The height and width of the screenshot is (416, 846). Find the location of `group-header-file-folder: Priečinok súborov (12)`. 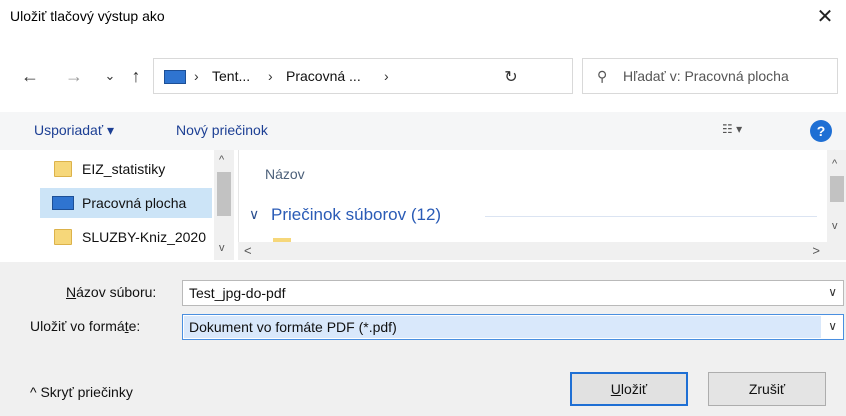

group-header-file-folder: Priečinok súborov (12) is located at coordinates (356, 215).